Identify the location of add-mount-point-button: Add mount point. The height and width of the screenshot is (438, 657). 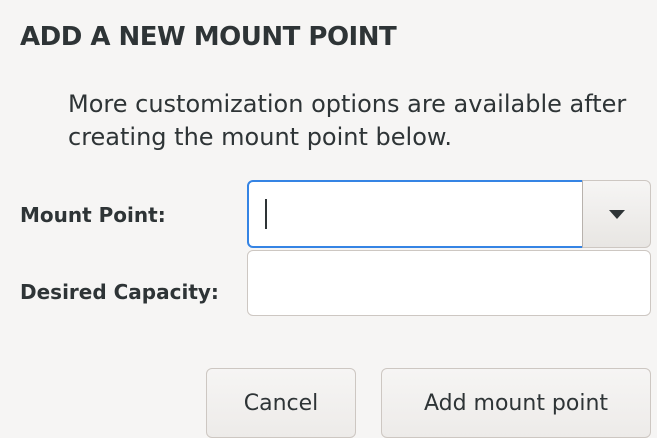
(516, 403).